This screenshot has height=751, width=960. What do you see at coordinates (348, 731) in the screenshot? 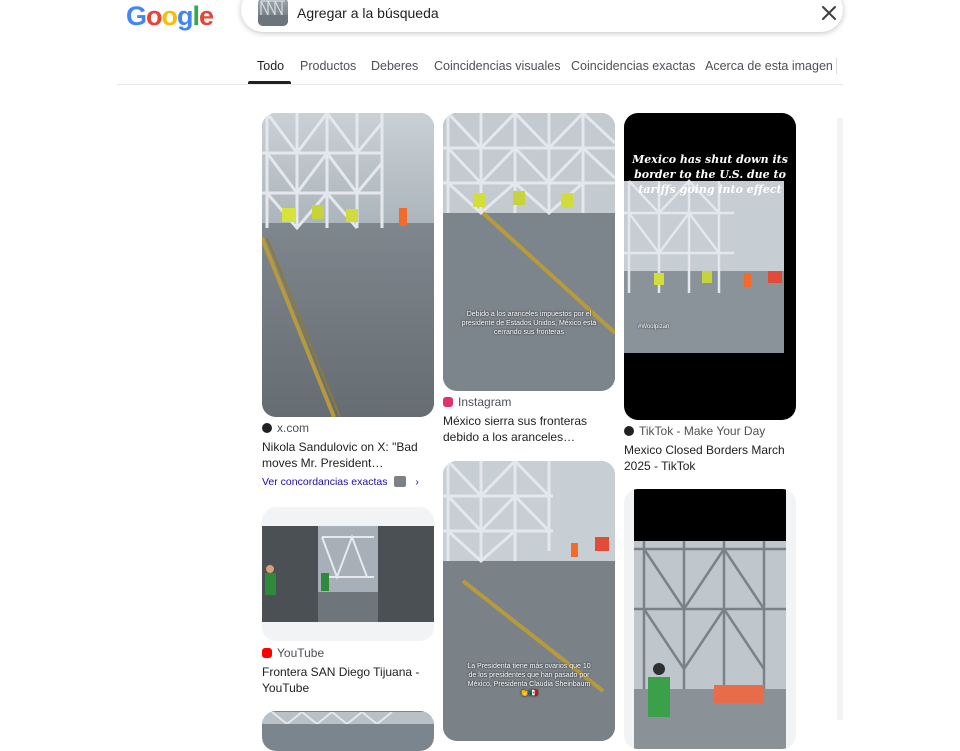
I see `result-image-partial` at bounding box center [348, 731].